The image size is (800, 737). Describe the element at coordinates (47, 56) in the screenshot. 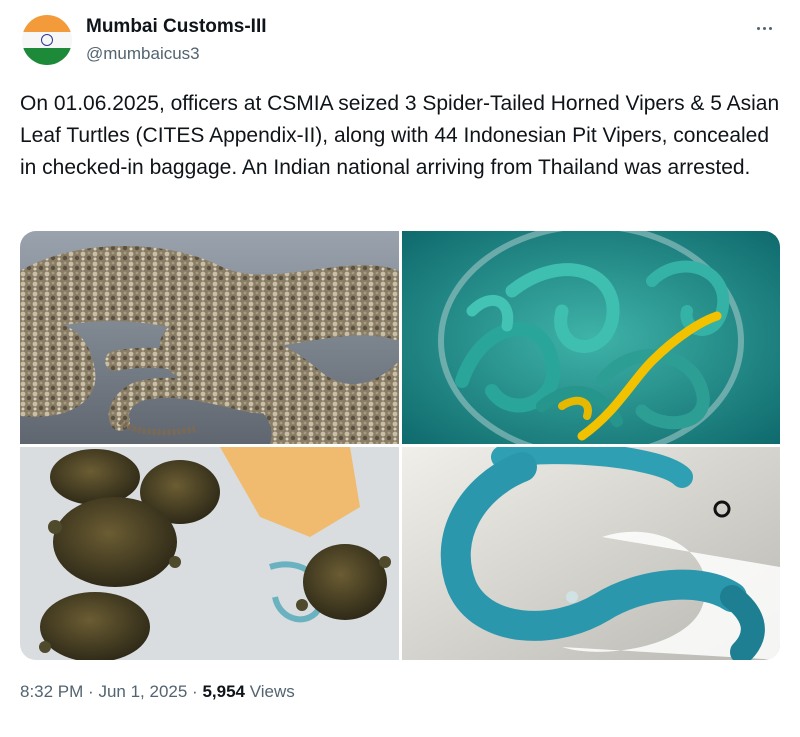

I see `flag-green-band` at that location.